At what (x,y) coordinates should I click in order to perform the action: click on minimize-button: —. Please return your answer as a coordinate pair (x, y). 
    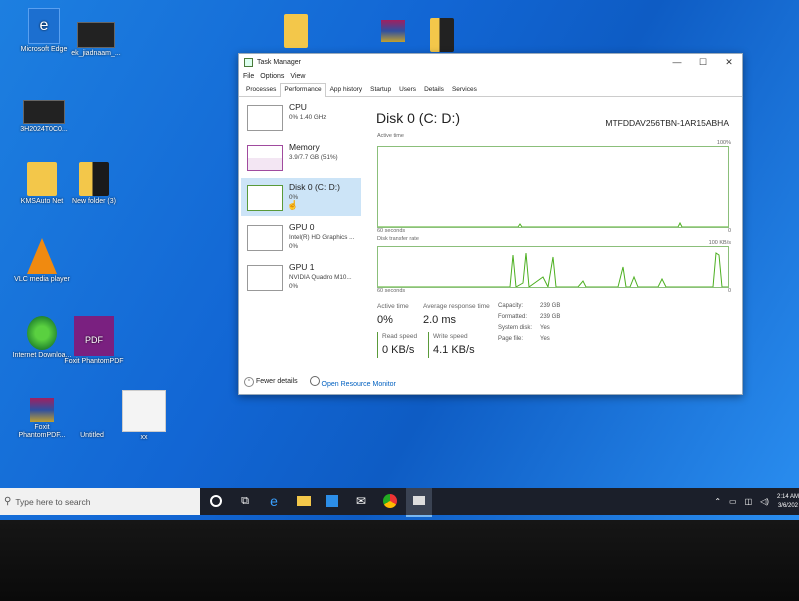
    Looking at the image, I should click on (677, 62).